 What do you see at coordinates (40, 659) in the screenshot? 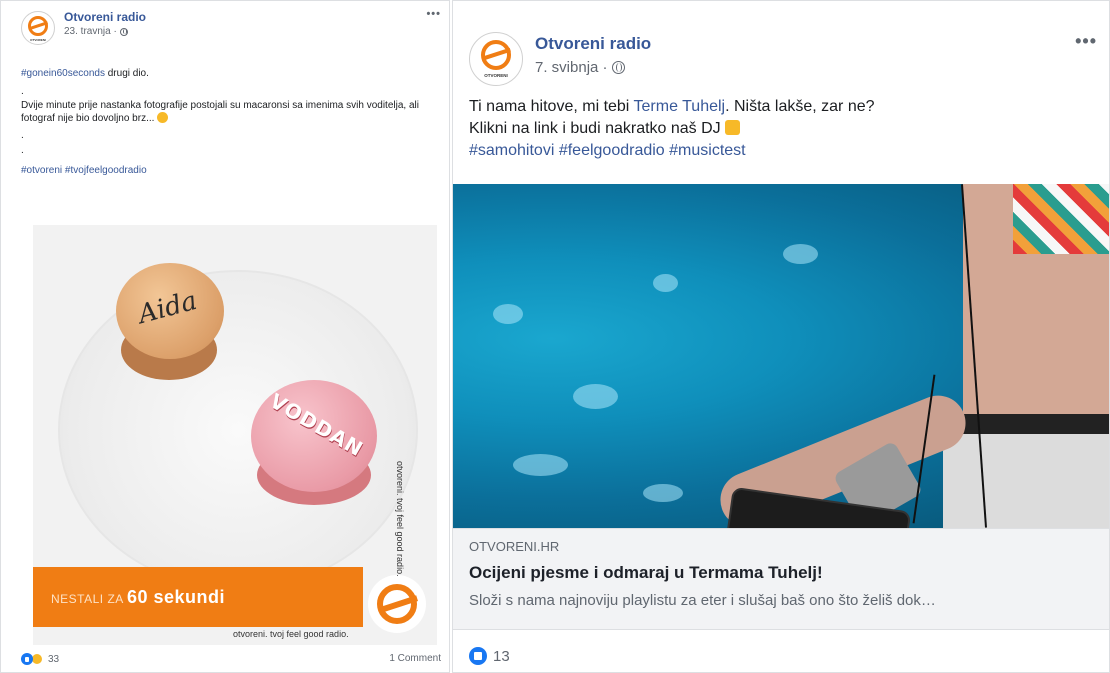
I see `reaction-summary: 33` at bounding box center [40, 659].